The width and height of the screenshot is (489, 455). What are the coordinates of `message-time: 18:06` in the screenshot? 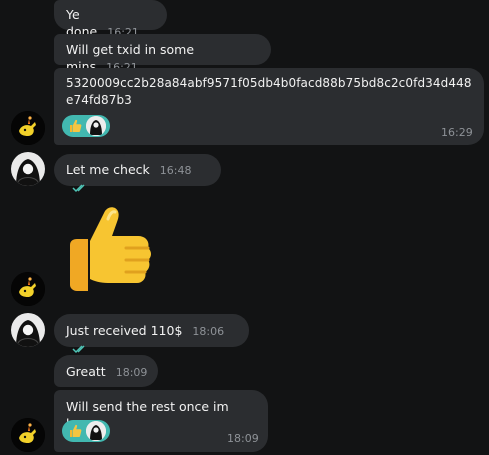 It's located at (208, 331).